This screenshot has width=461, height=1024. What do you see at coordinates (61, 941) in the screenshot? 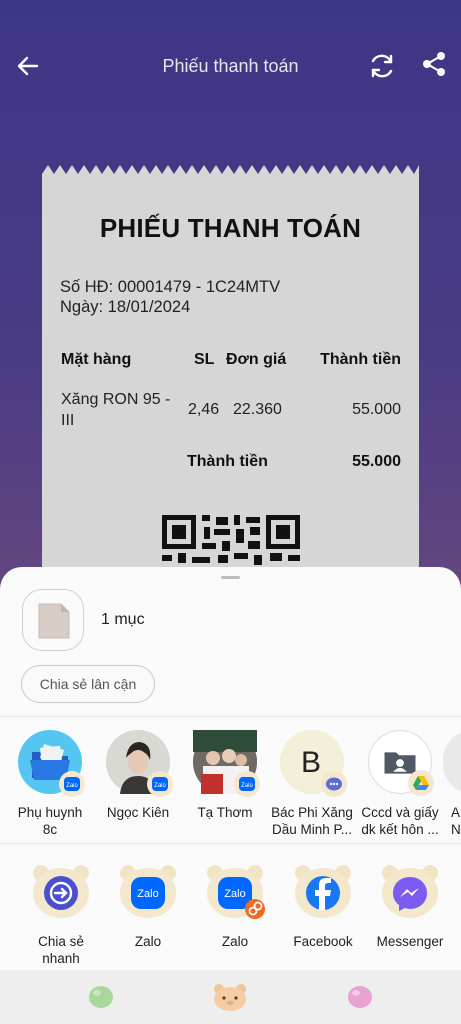
I see `app-label: Chia sẻ` at bounding box center [61, 941].